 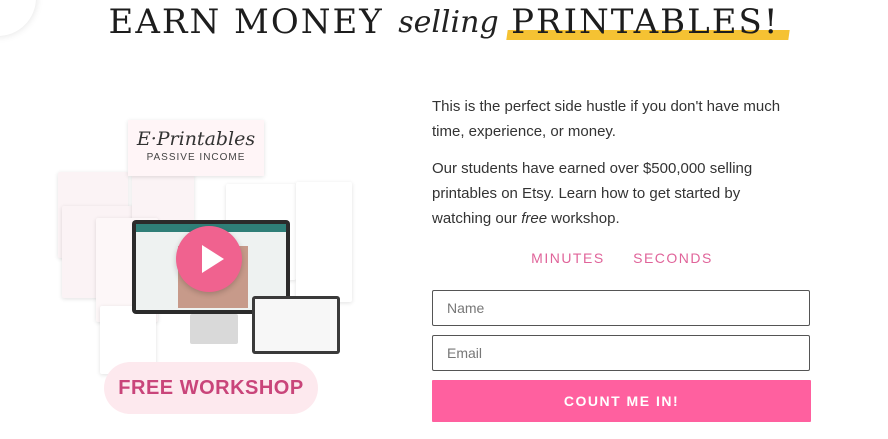 I want to click on headline-part1: EARN MONEY, so click(x=246, y=22).